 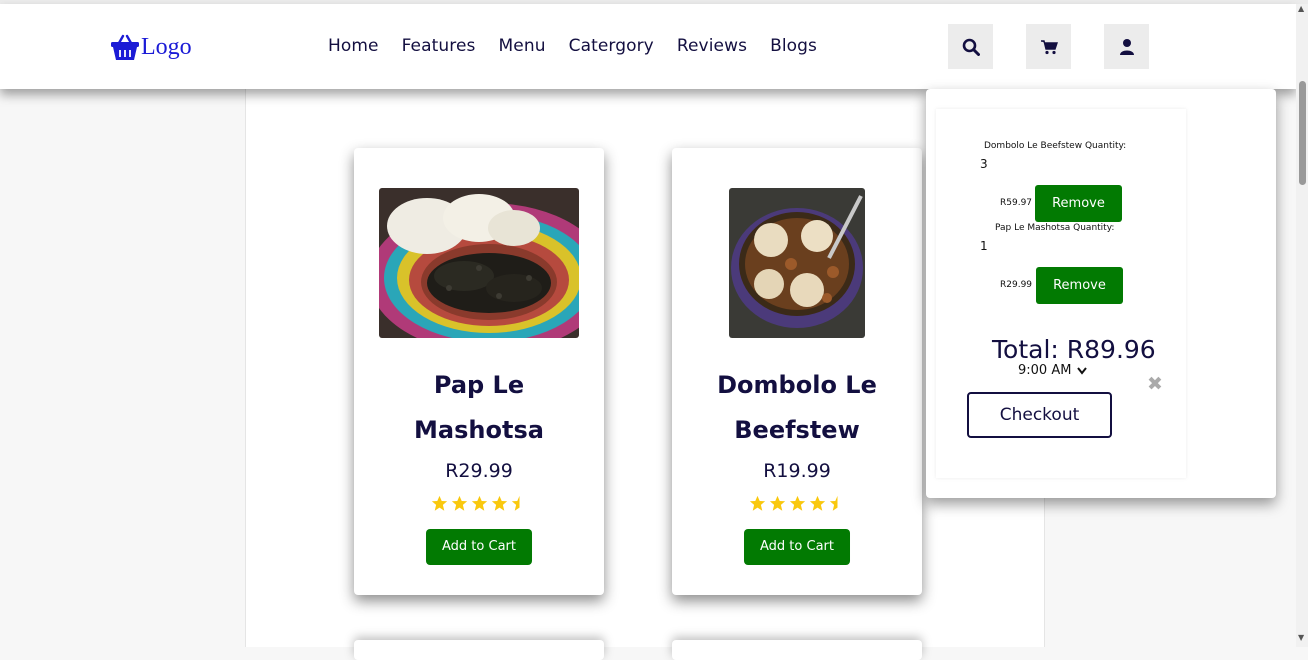 I want to click on time-select: 9:00 AM, so click(x=1053, y=370).